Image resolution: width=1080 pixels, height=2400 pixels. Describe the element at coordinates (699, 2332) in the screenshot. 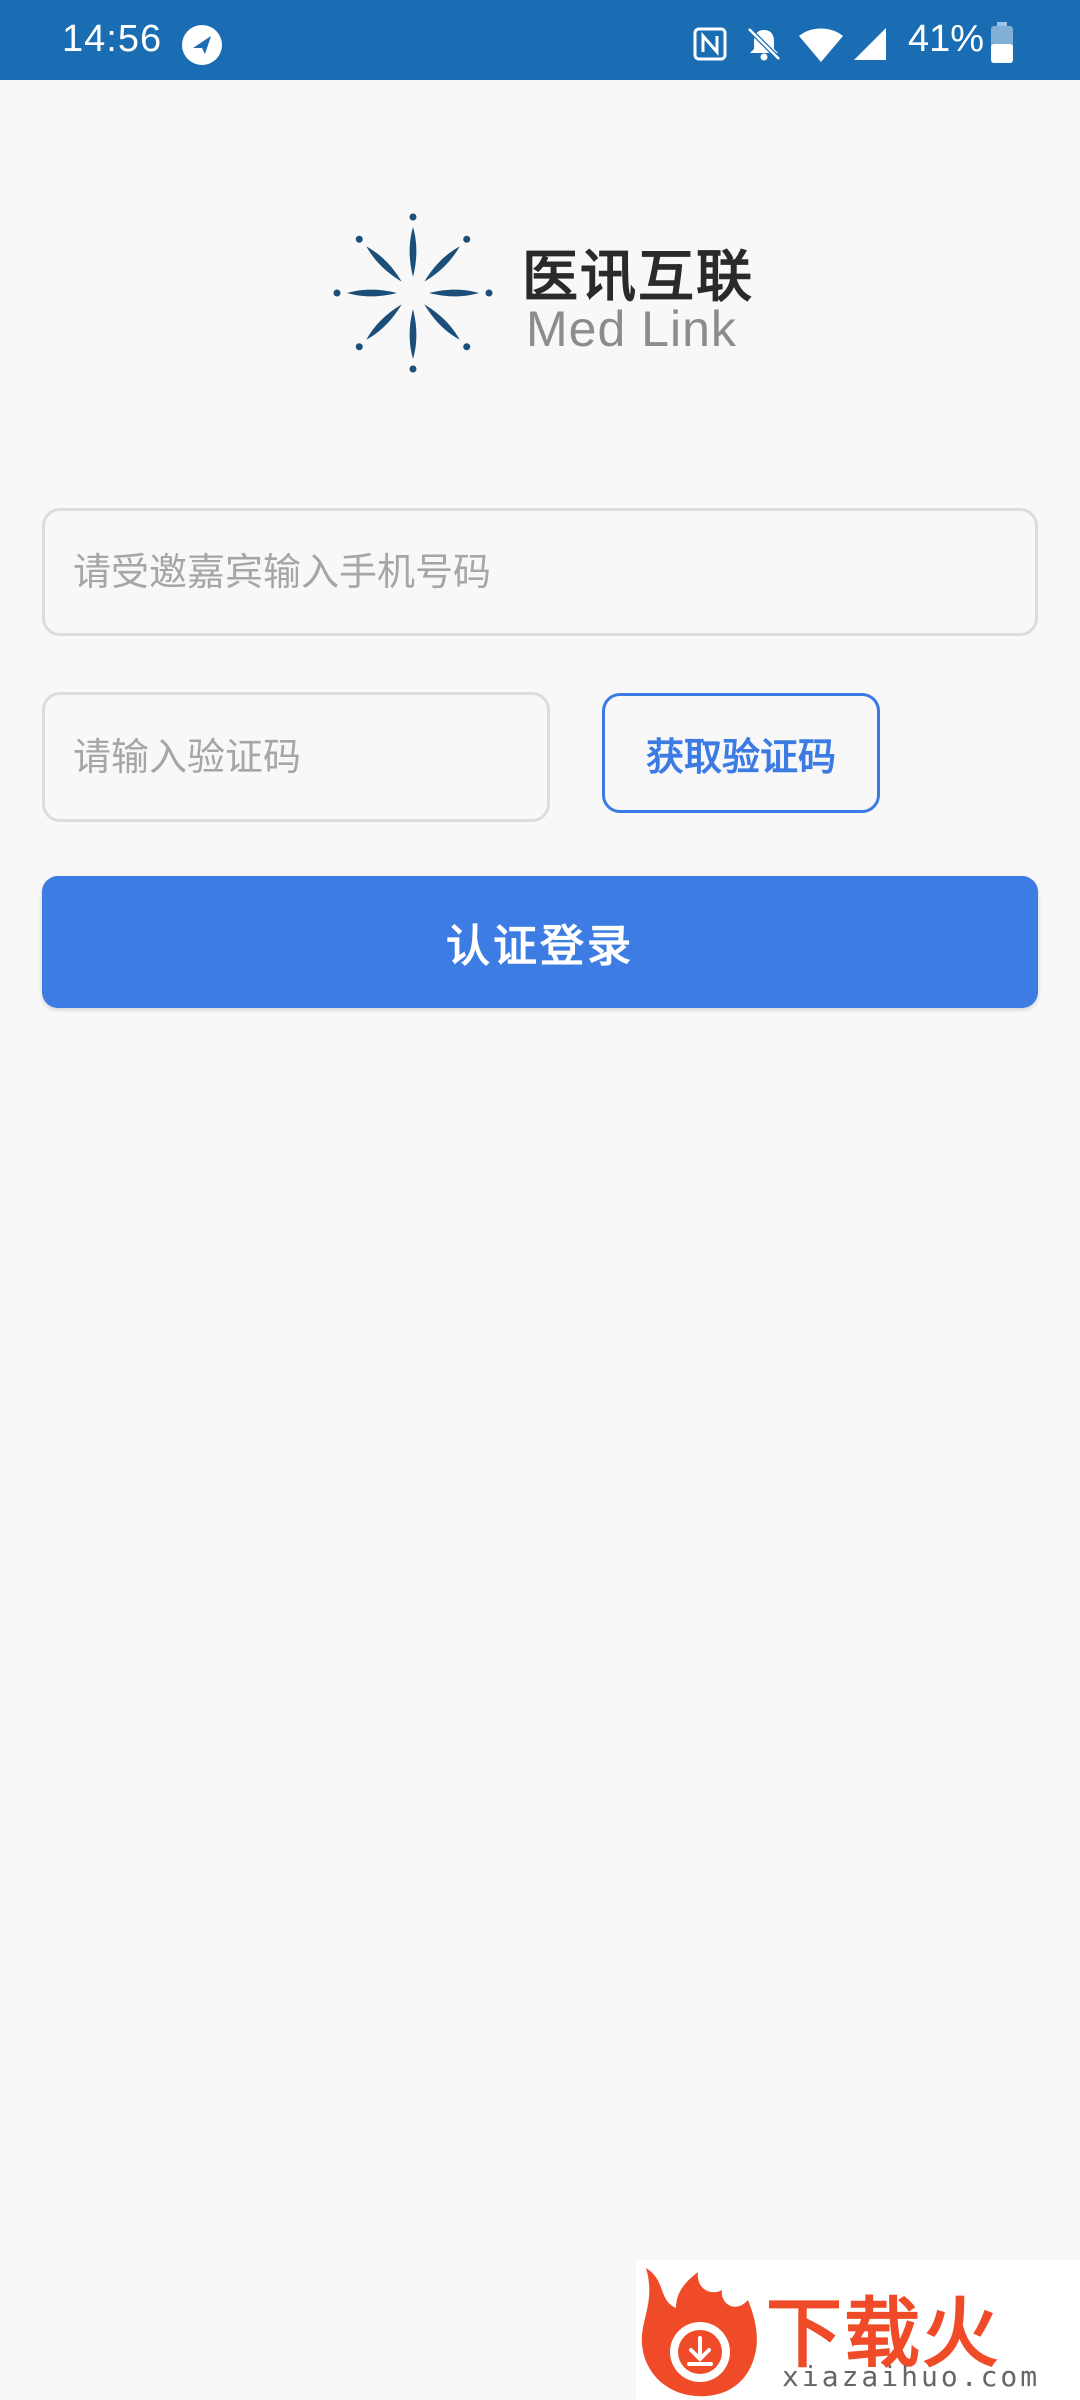

I see `flame-logo-icon` at that location.